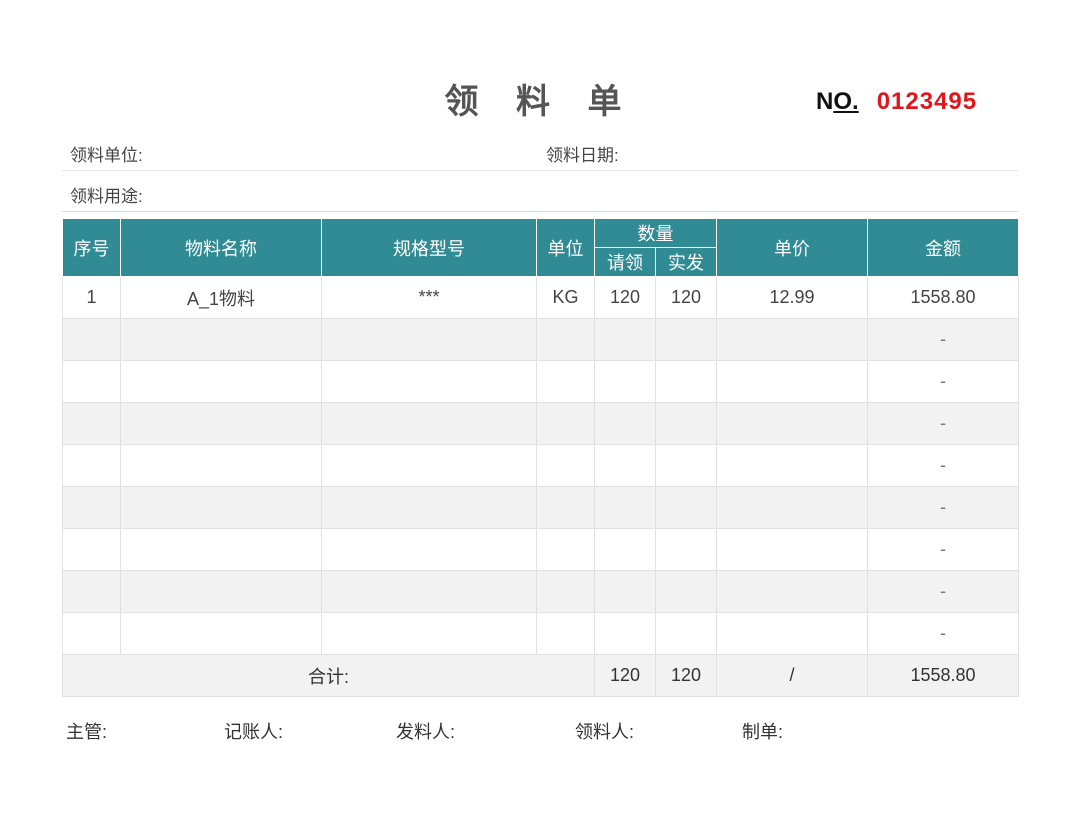 This screenshot has width=1080, height=813. I want to click on serial-label: NO., so click(837, 101).